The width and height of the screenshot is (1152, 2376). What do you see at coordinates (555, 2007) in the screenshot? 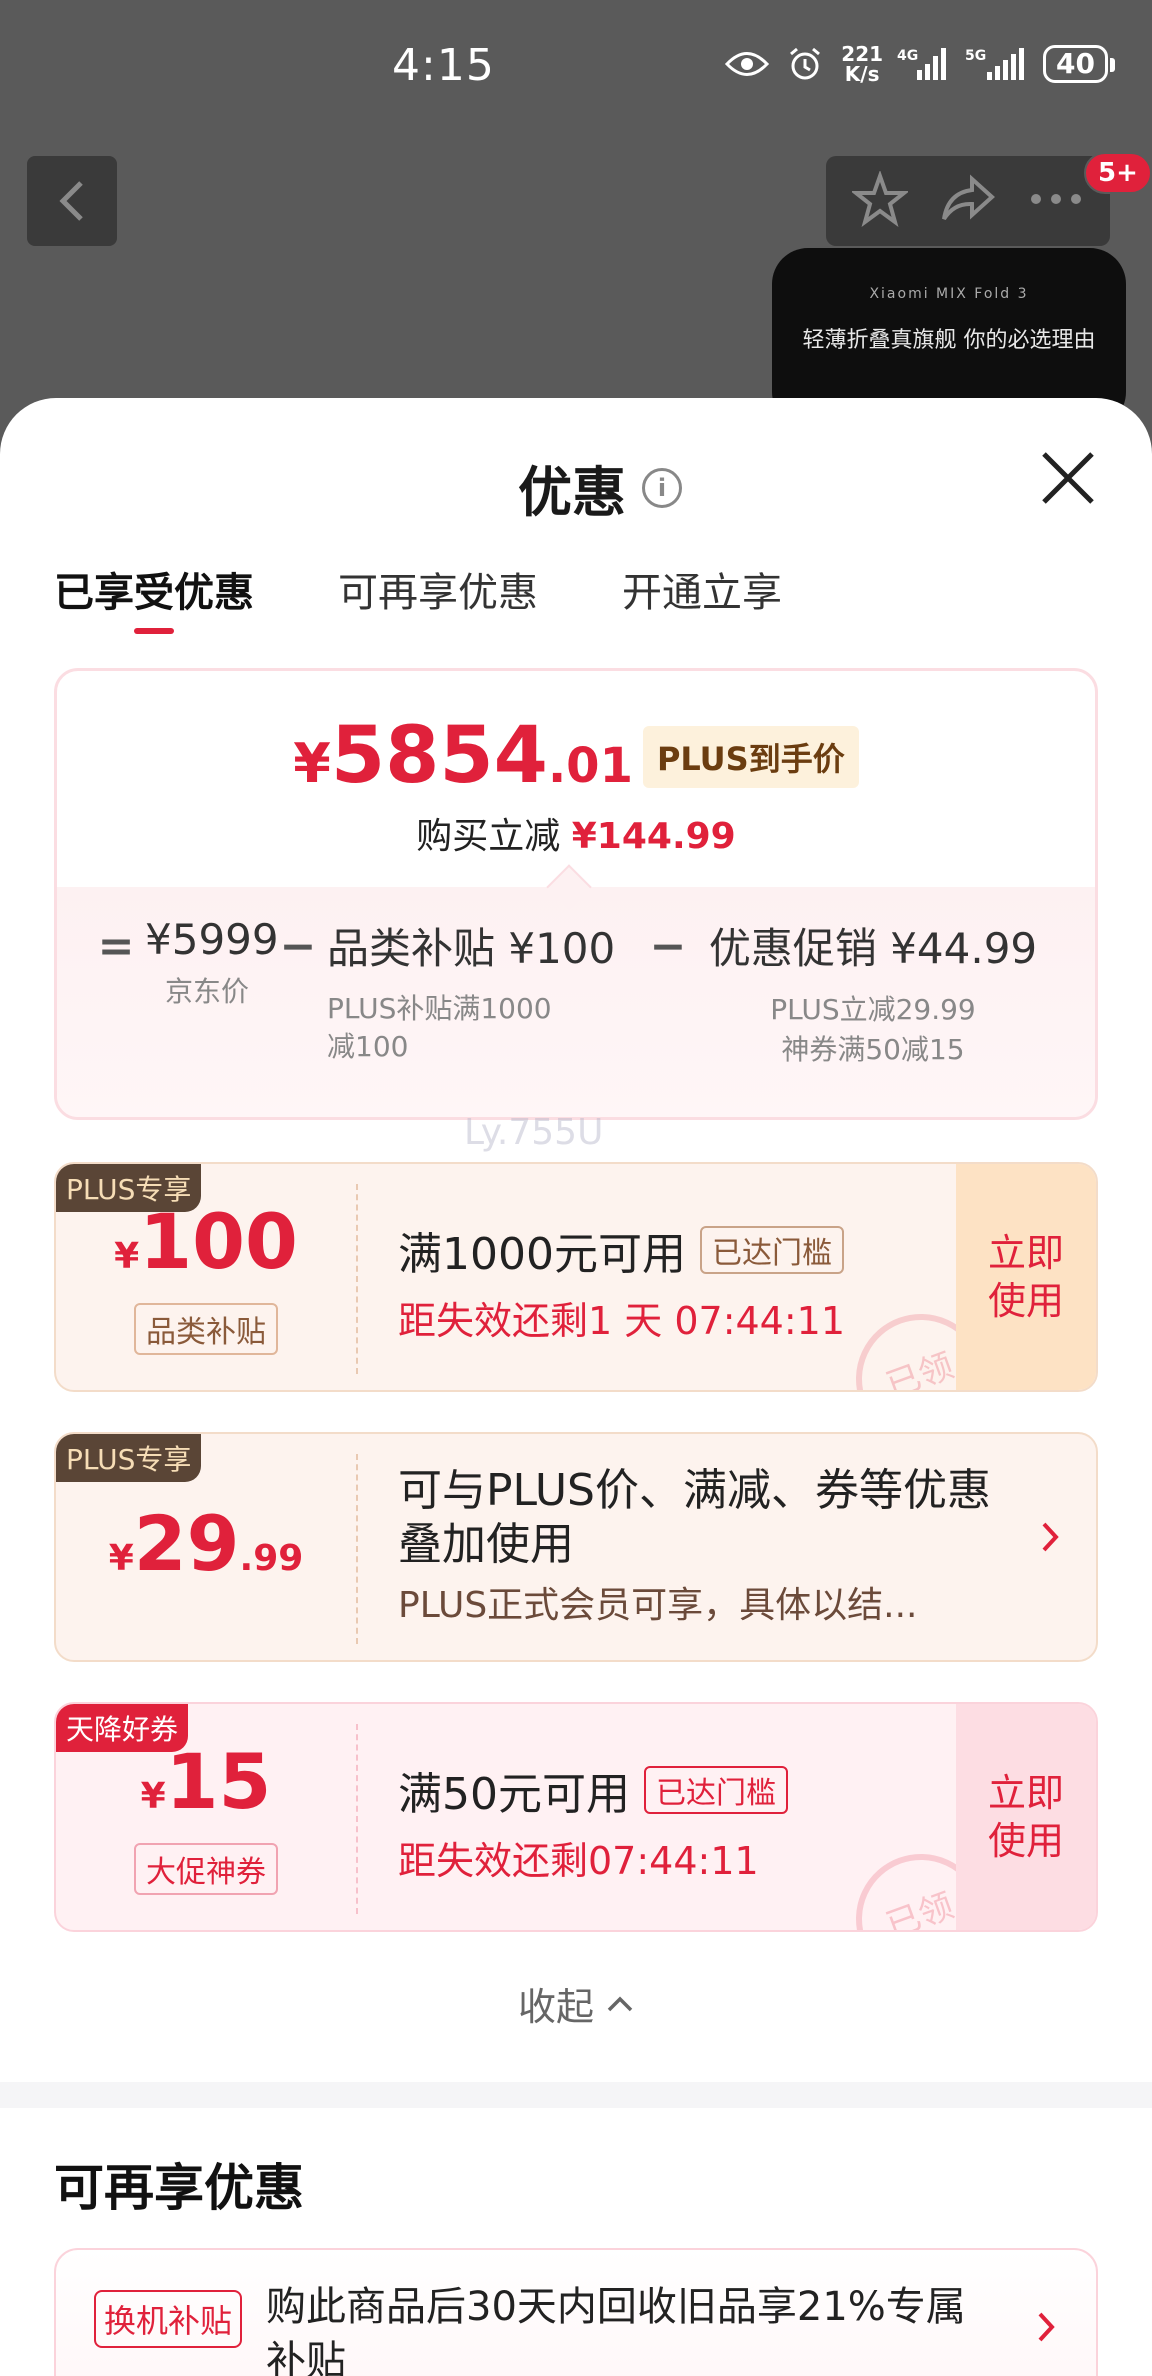
I see `collapse-label: 收起` at bounding box center [555, 2007].